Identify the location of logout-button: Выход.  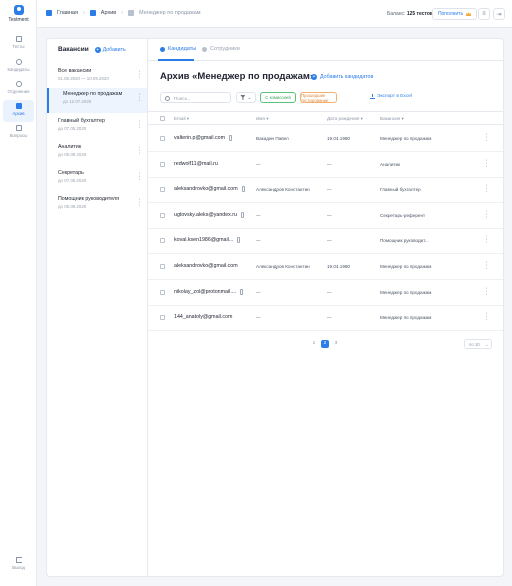
(18, 563).